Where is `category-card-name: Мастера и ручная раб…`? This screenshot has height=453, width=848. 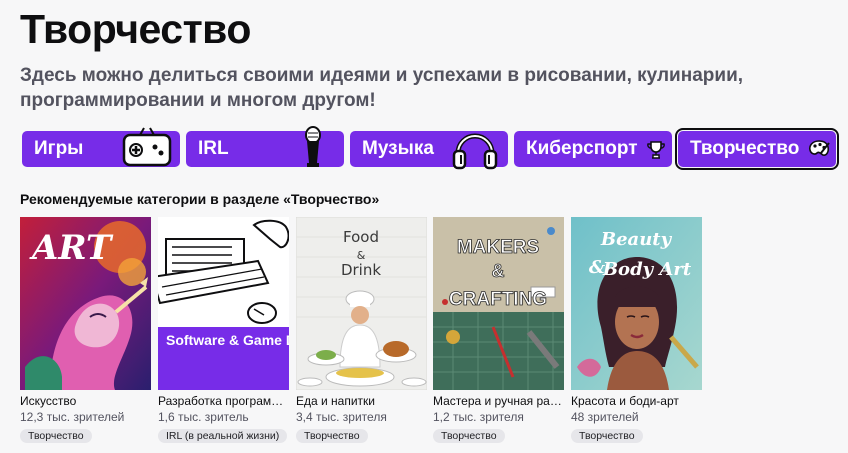
category-card-name: Мастера и ручная раб… is located at coordinates (498, 401).